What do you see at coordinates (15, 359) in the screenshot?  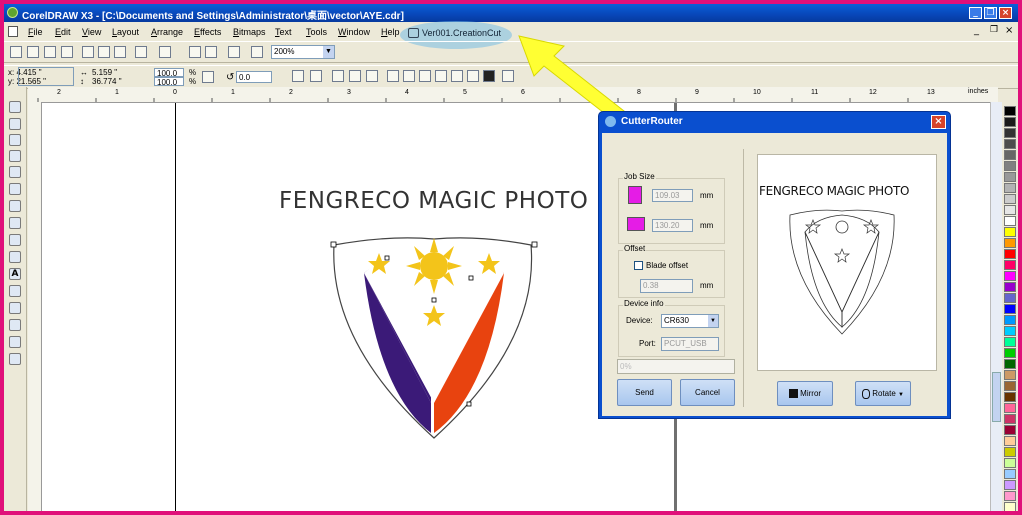 I see `interactive-fill-tool-icon` at bounding box center [15, 359].